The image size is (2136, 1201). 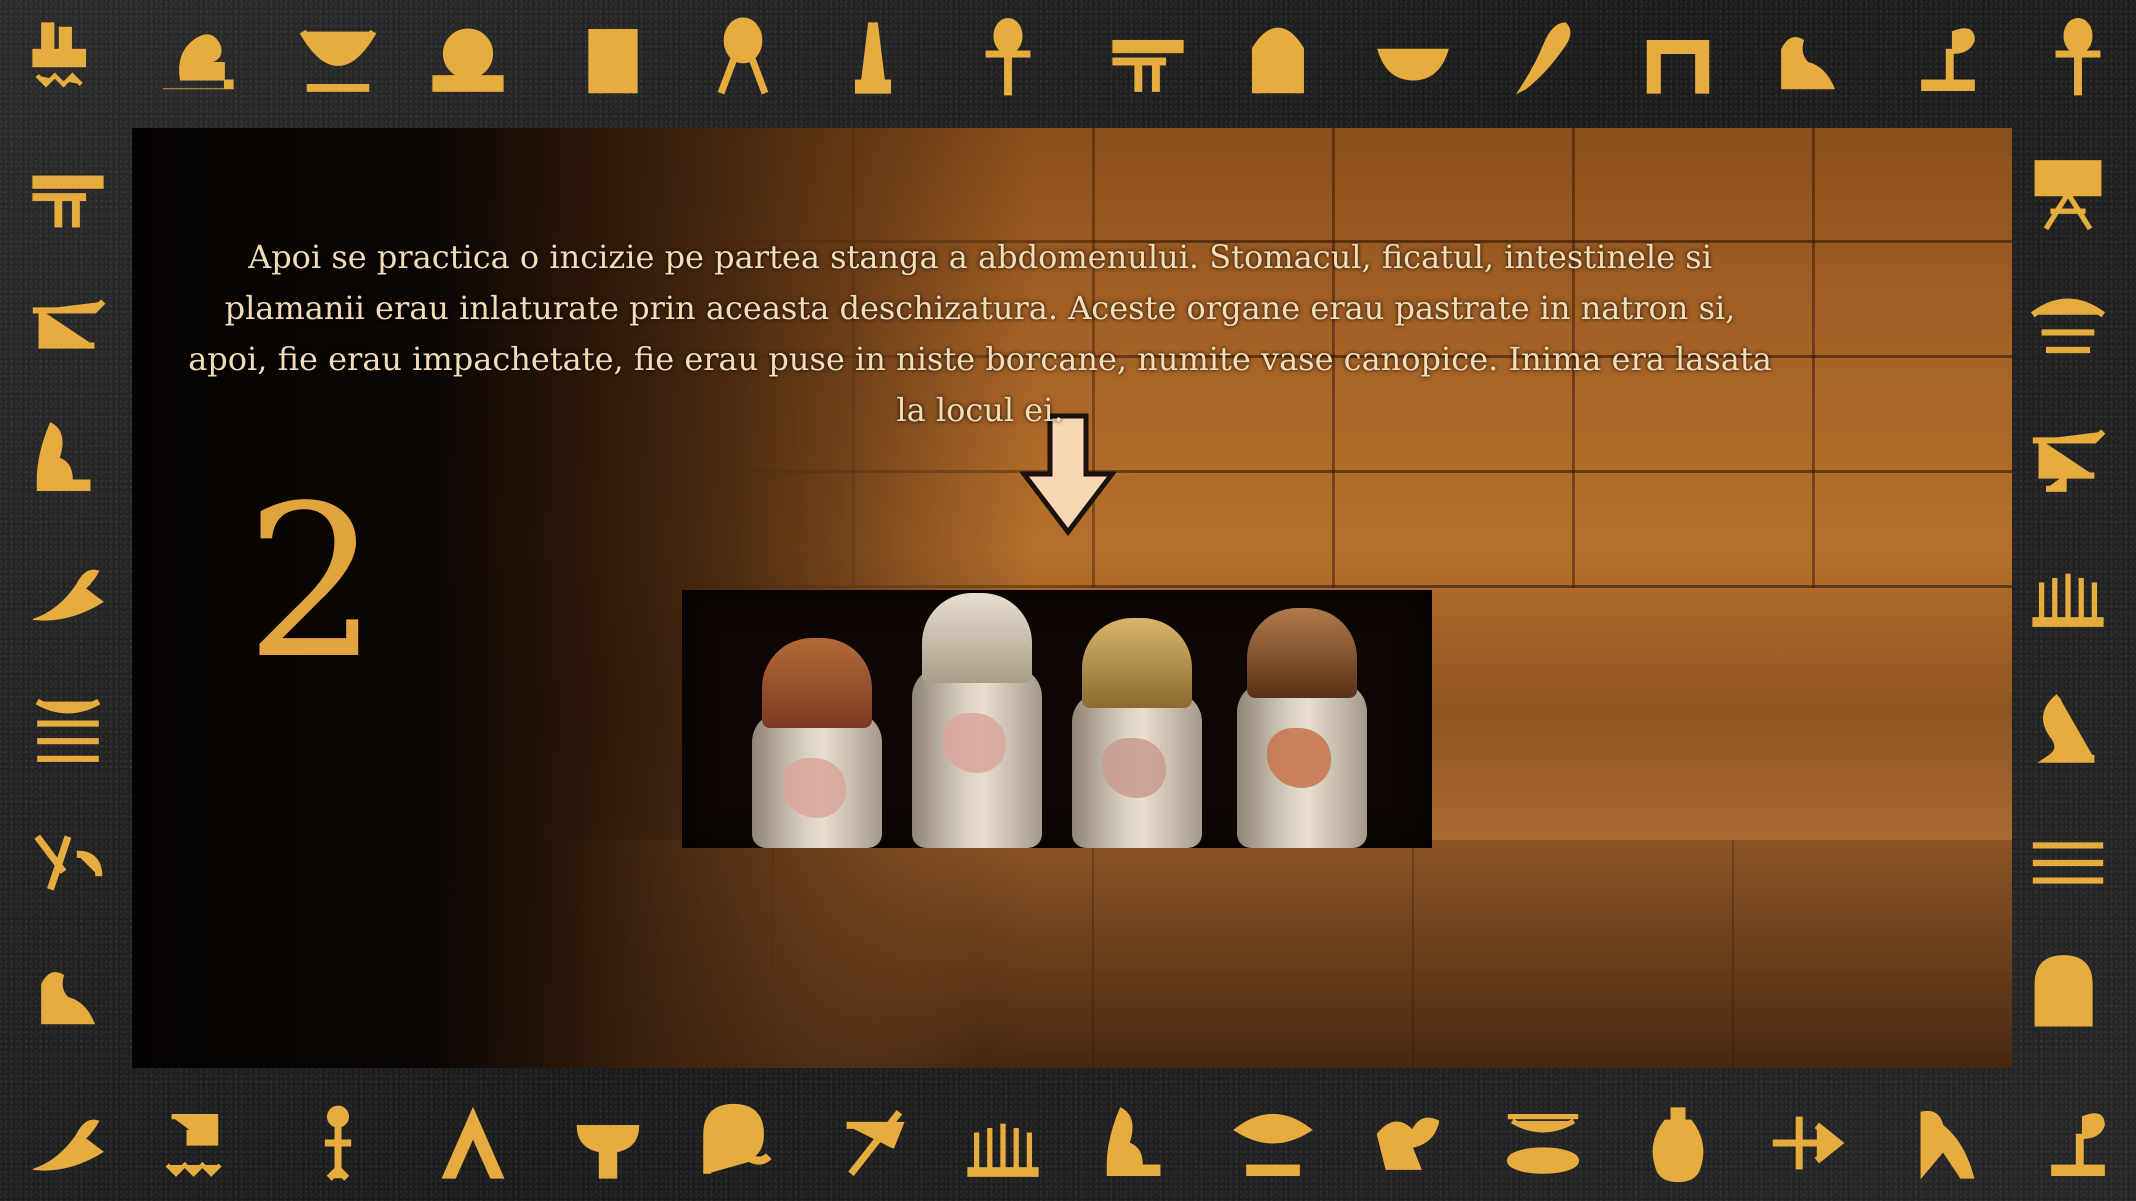 What do you see at coordinates (312, 582) in the screenshot?
I see `step-number: 2` at bounding box center [312, 582].